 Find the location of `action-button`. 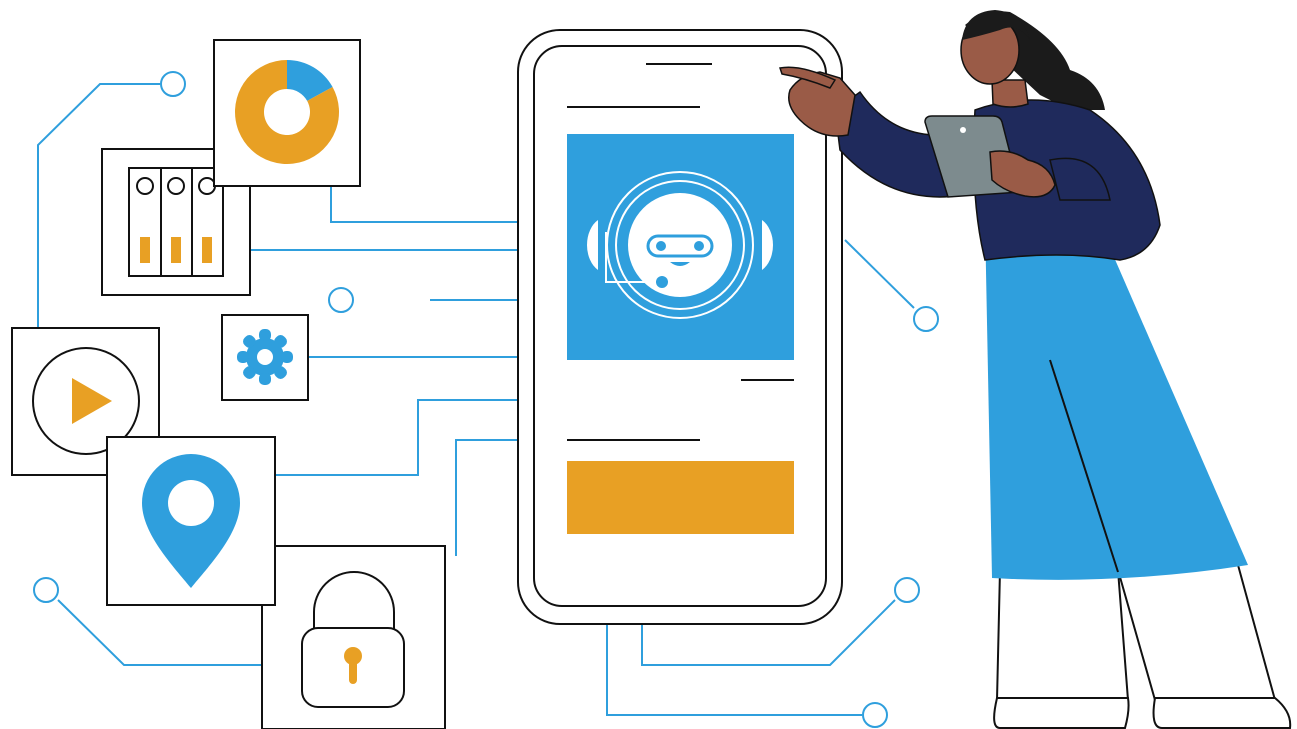

action-button is located at coordinates (680, 497).